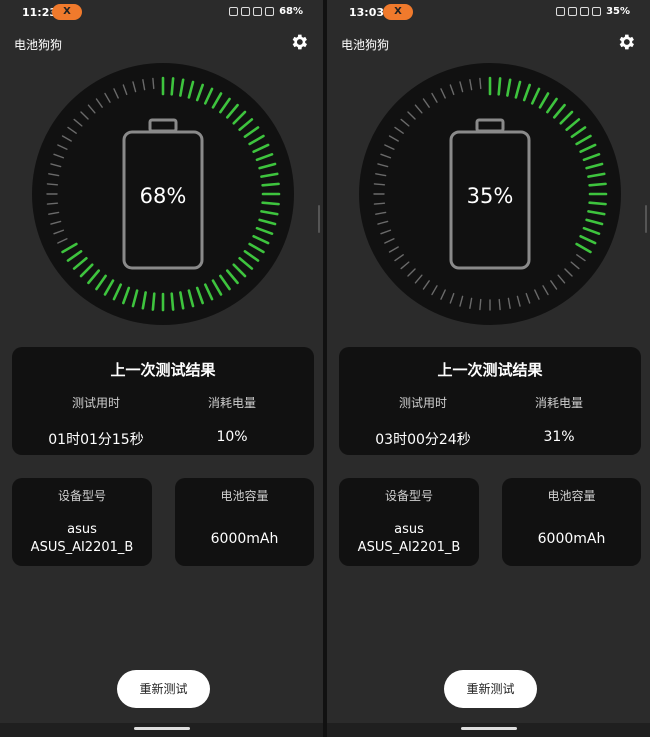 This screenshot has height=737, width=650. I want to click on status-time: 13:03, so click(367, 12).